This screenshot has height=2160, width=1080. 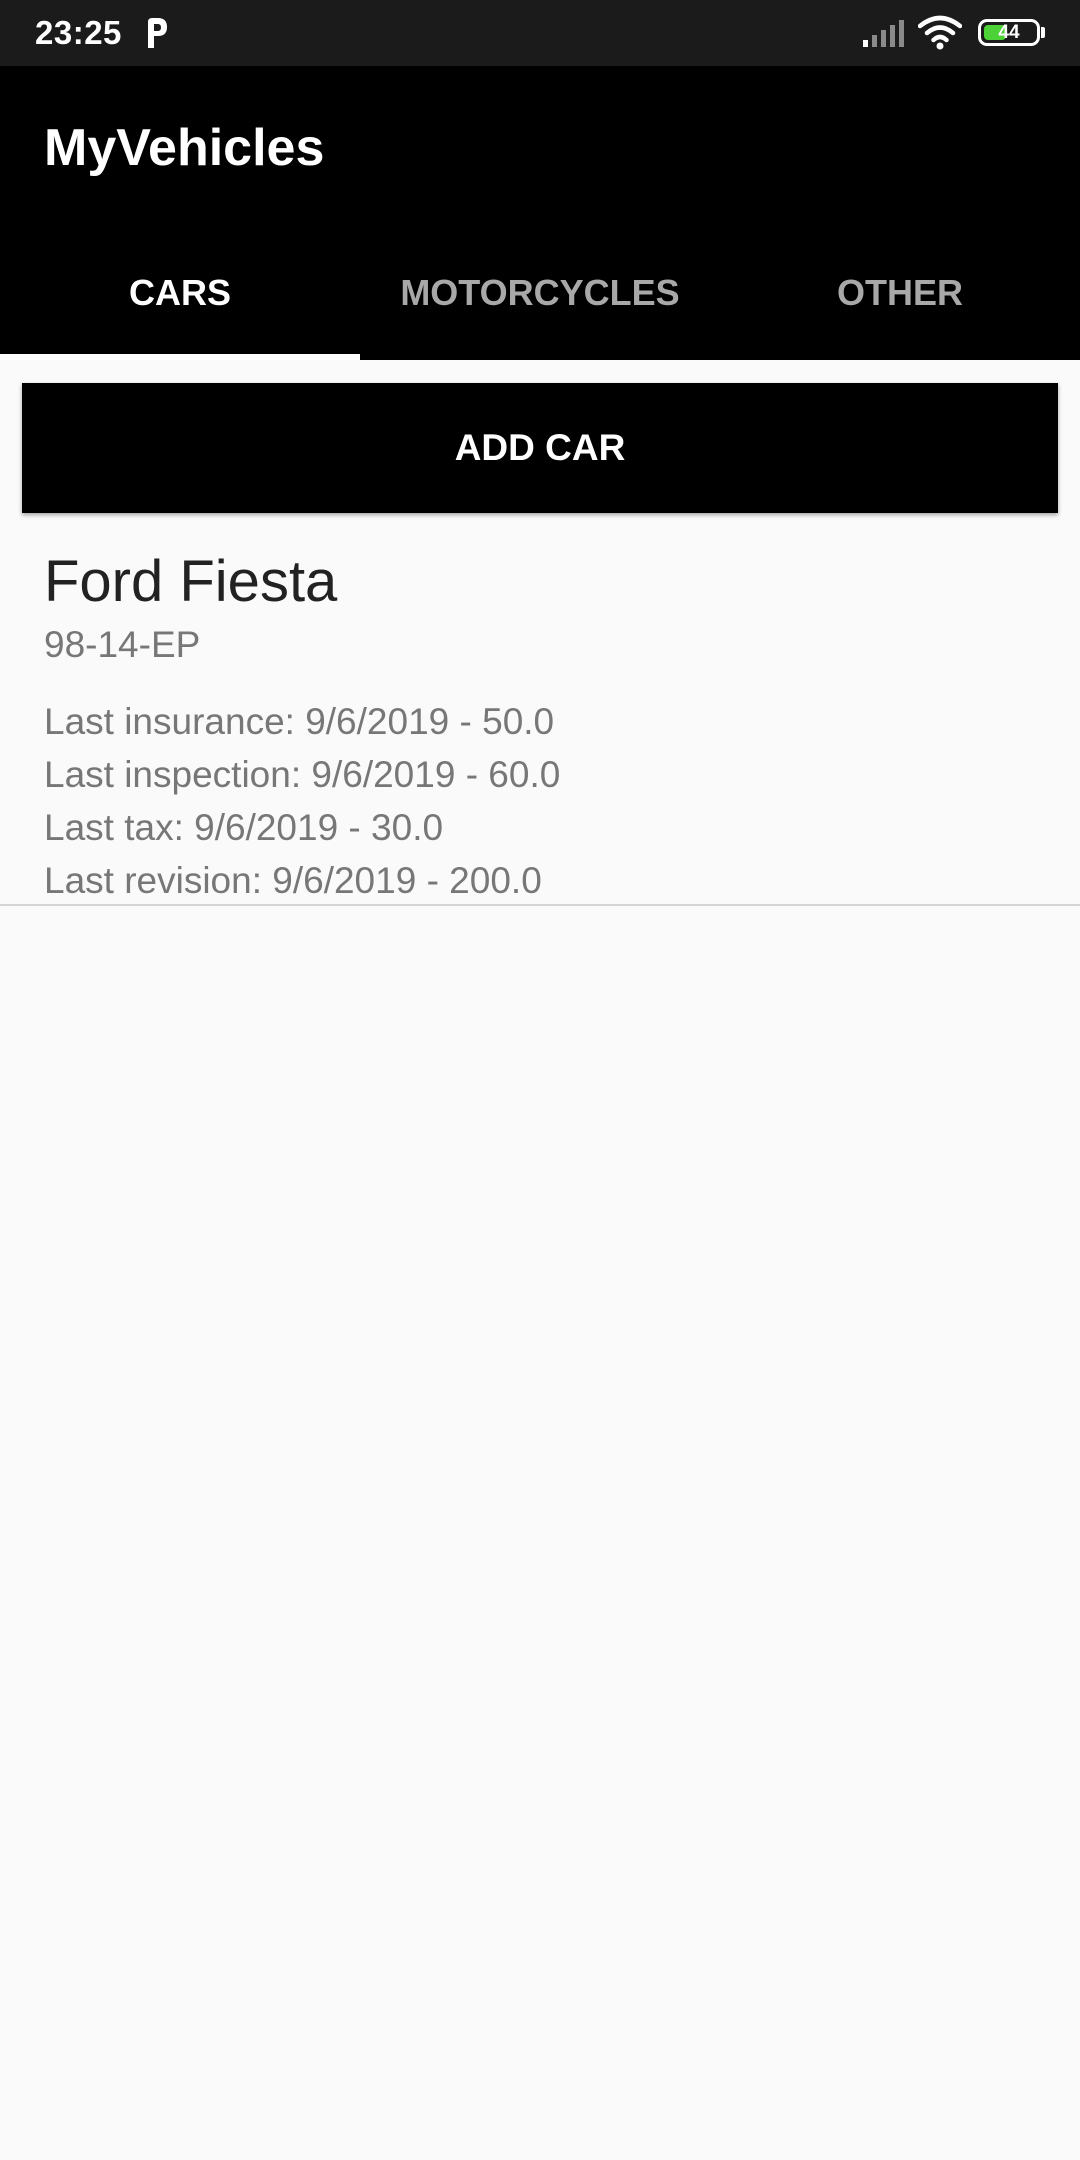 I want to click on last-insurance: Last insurance: 9/6/2019 - 50.0, so click(x=299, y=721).